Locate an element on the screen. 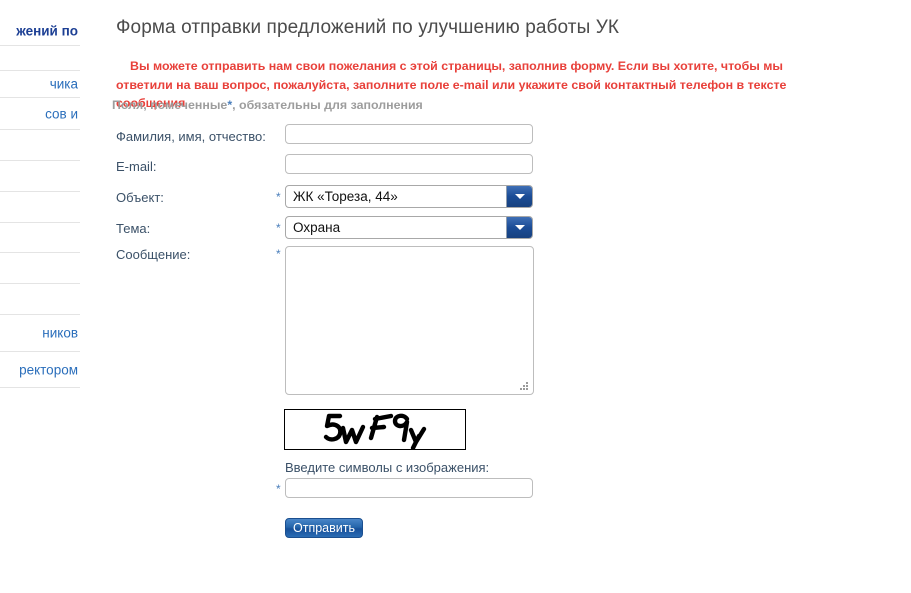  sidebar-item-2: чика is located at coordinates (40, 84).